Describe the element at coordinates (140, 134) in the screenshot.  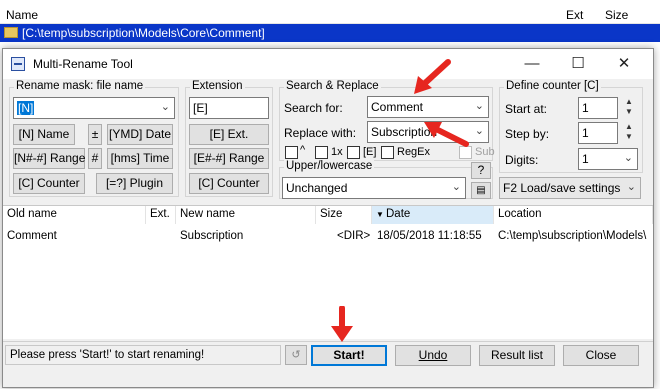
I see `date-button: [YMD] Date` at that location.